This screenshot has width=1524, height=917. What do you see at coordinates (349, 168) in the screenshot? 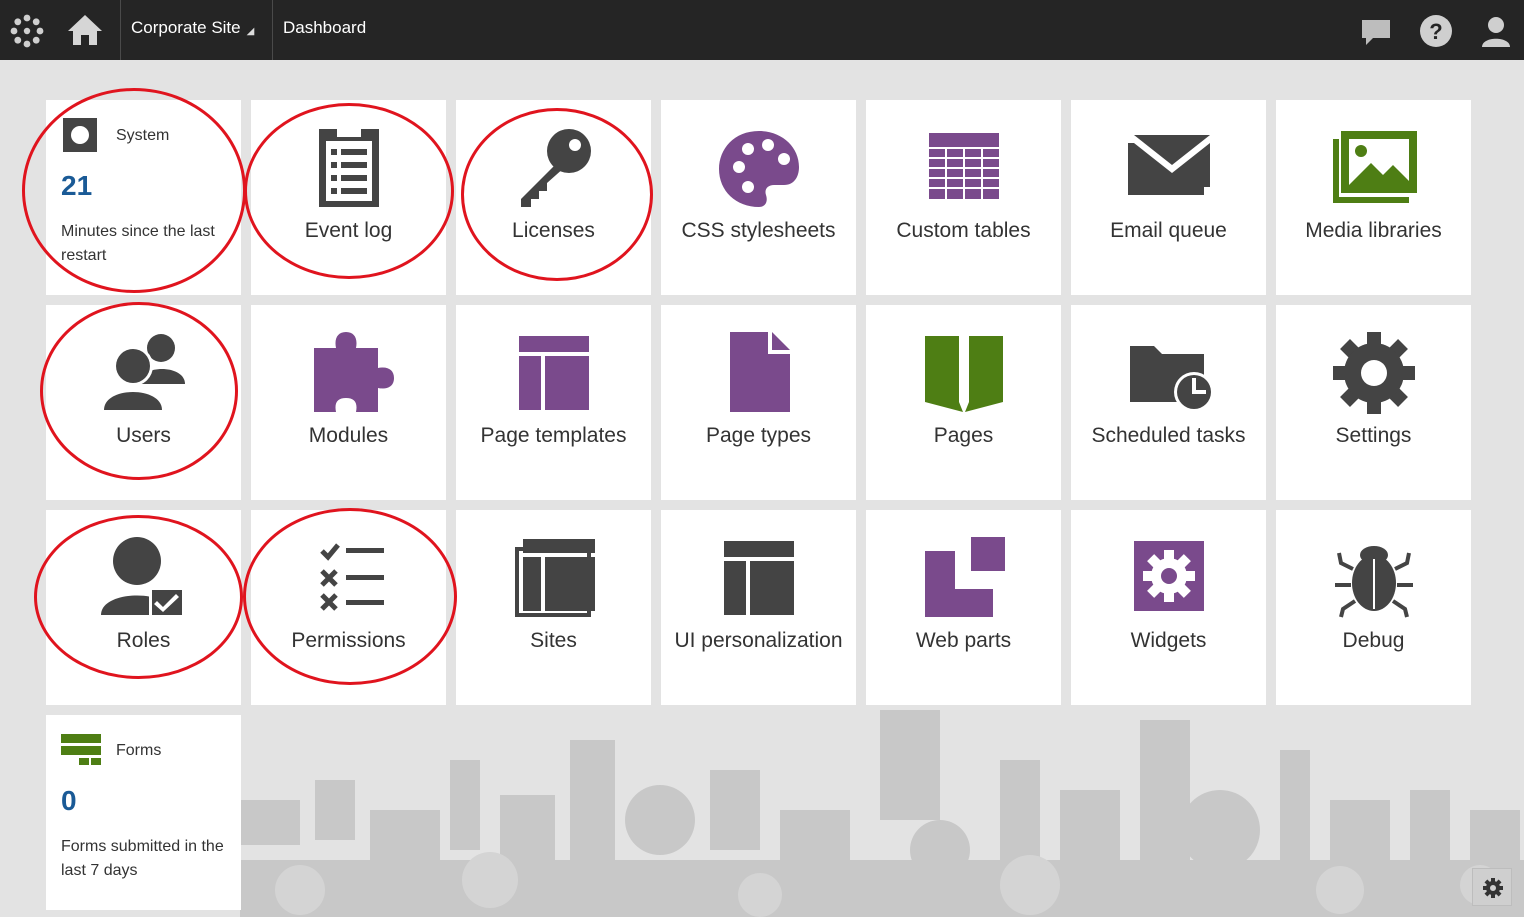
I see `event-log-icon` at bounding box center [349, 168].